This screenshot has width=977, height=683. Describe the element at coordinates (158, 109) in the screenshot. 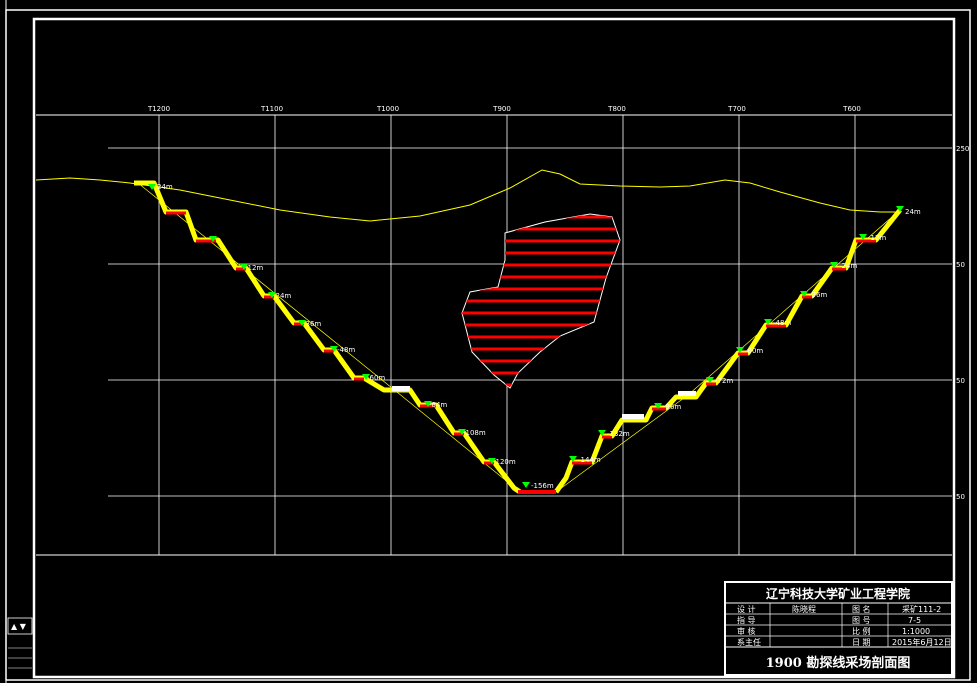

I see `grid-top-label: T1200` at that location.